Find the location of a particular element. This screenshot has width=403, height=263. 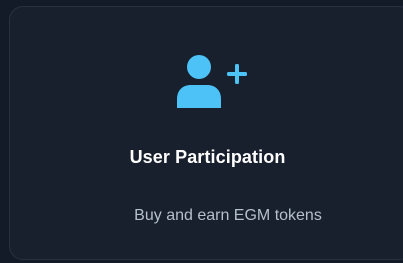

card-title: User Participation is located at coordinates (207, 157).